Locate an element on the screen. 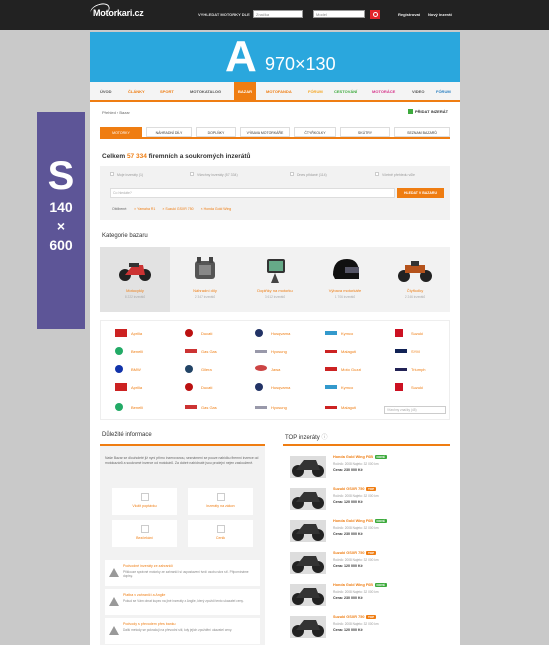 The image size is (549, 645). brand-husqvarna: Husqvarna is located at coordinates (272, 333).